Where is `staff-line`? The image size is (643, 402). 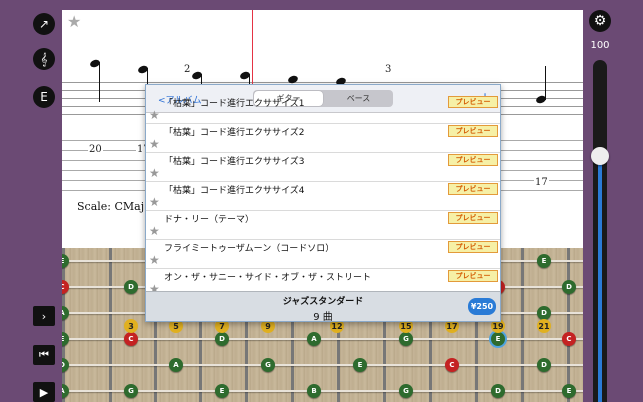
staff-line is located at coordinates (322, 82).